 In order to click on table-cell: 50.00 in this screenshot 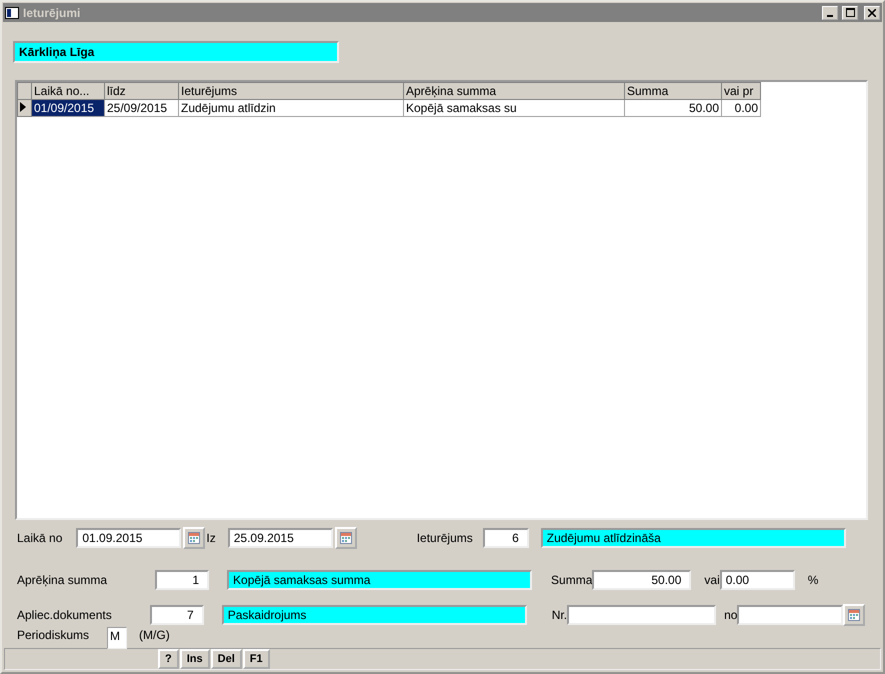, I will do `click(673, 108)`.